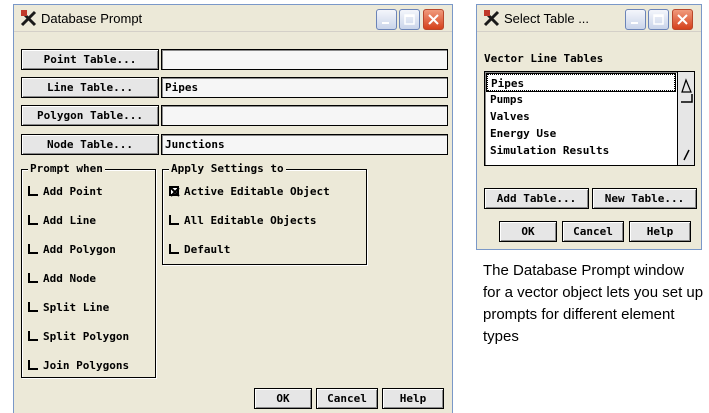 Image resolution: width=709 pixels, height=413 pixels. I want to click on add-point-label: Add Point, so click(73, 191).